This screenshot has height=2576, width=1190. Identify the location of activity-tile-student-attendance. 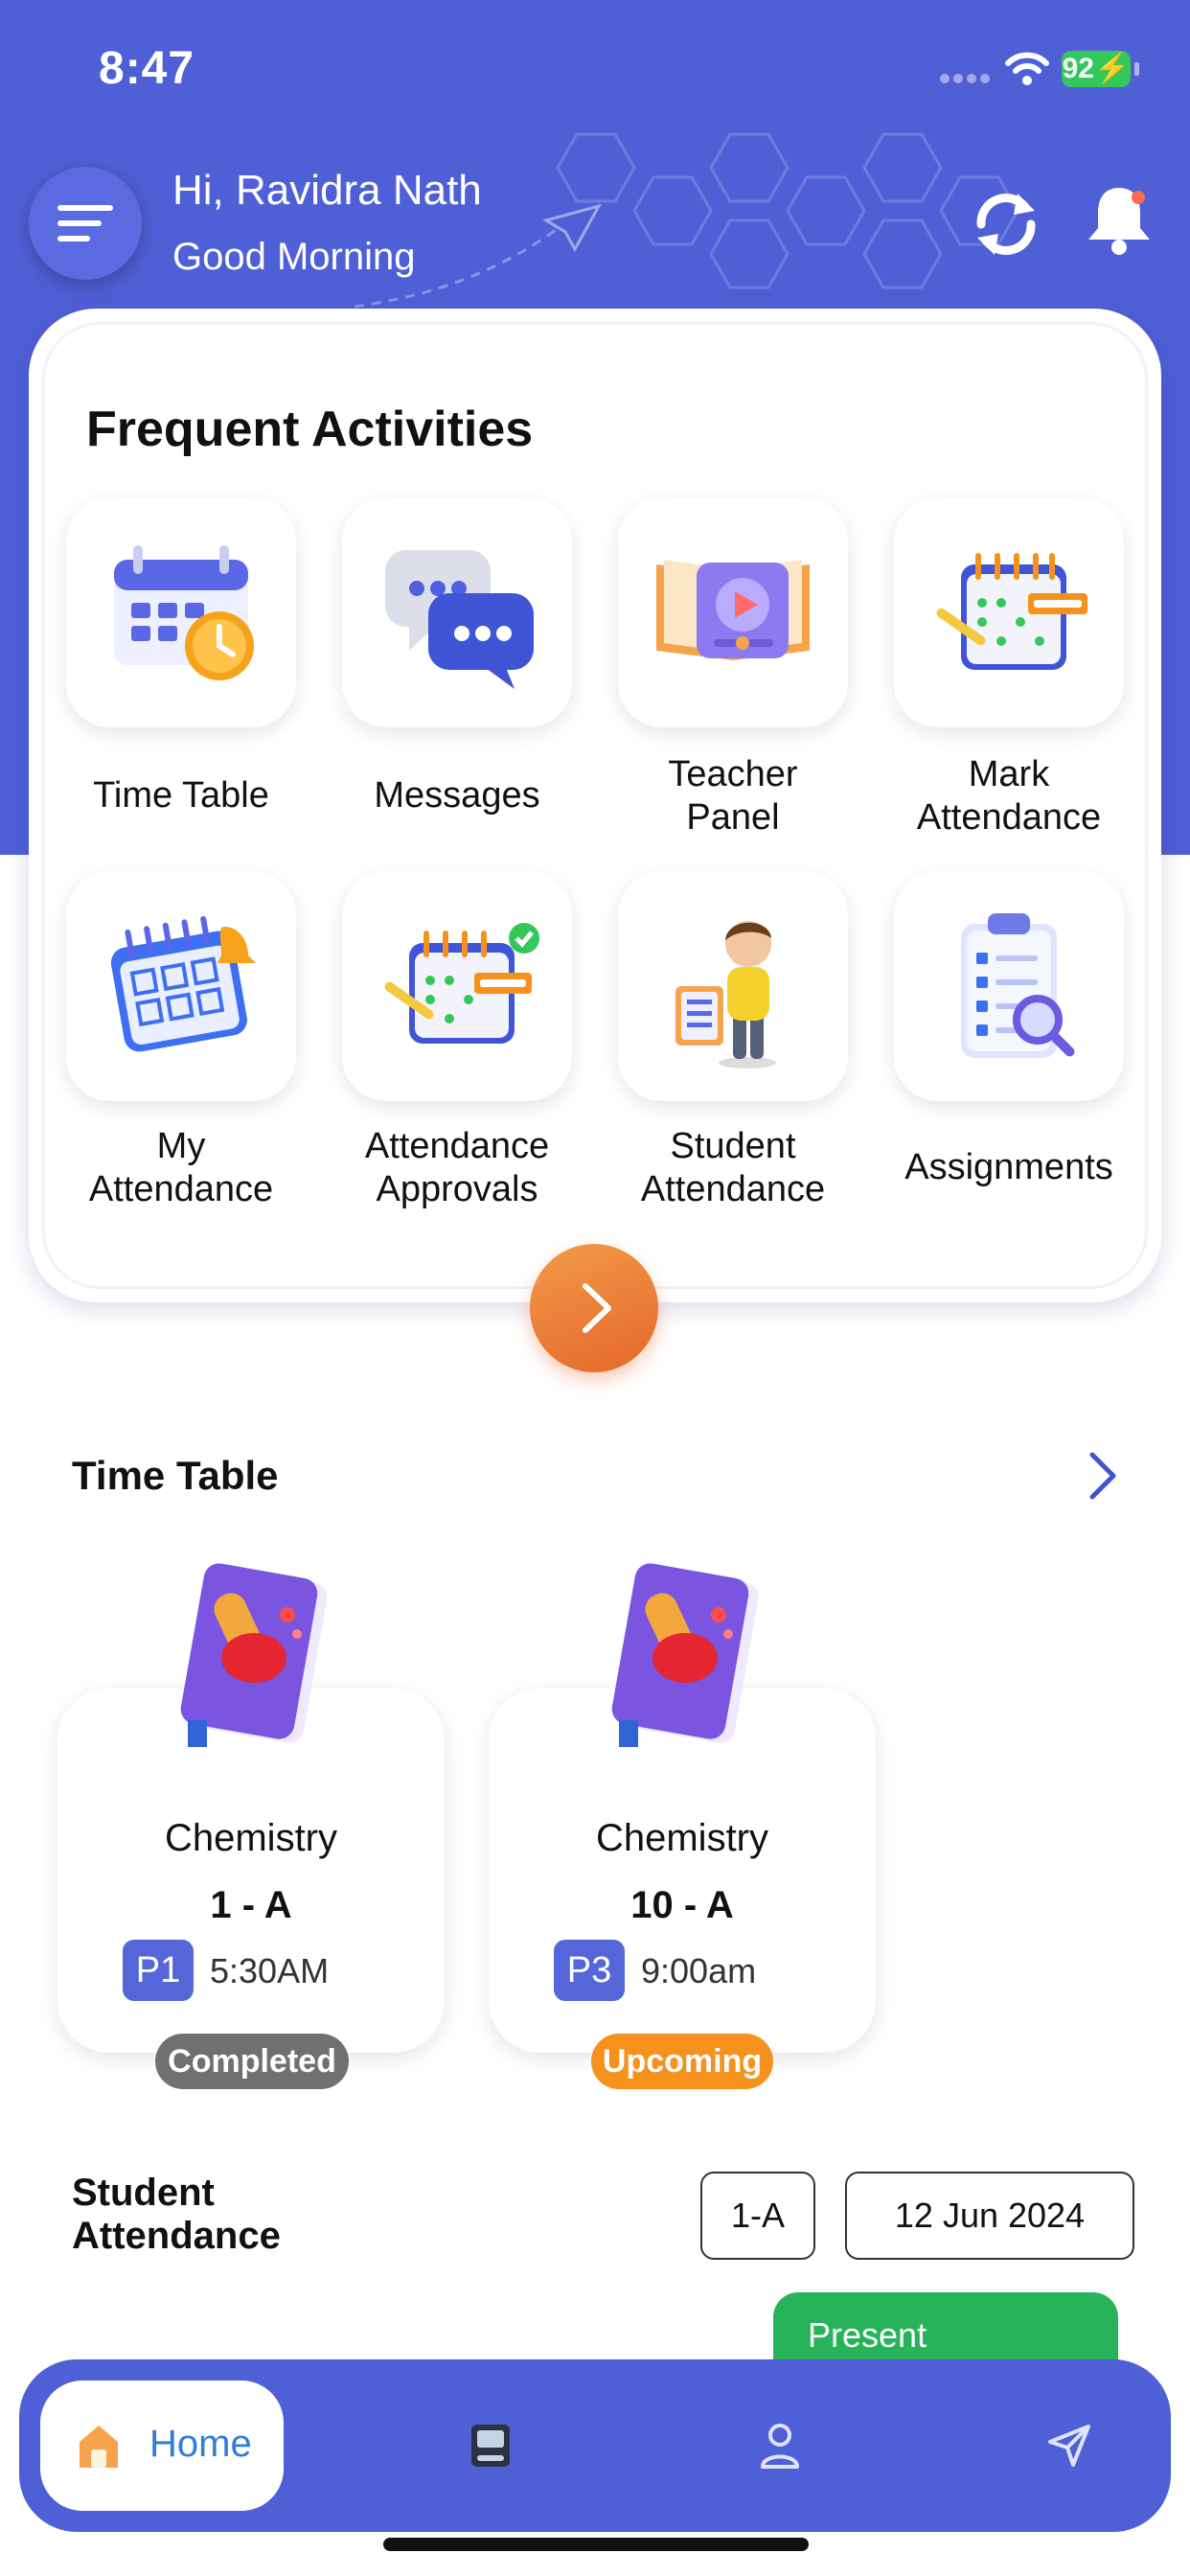
(733, 986).